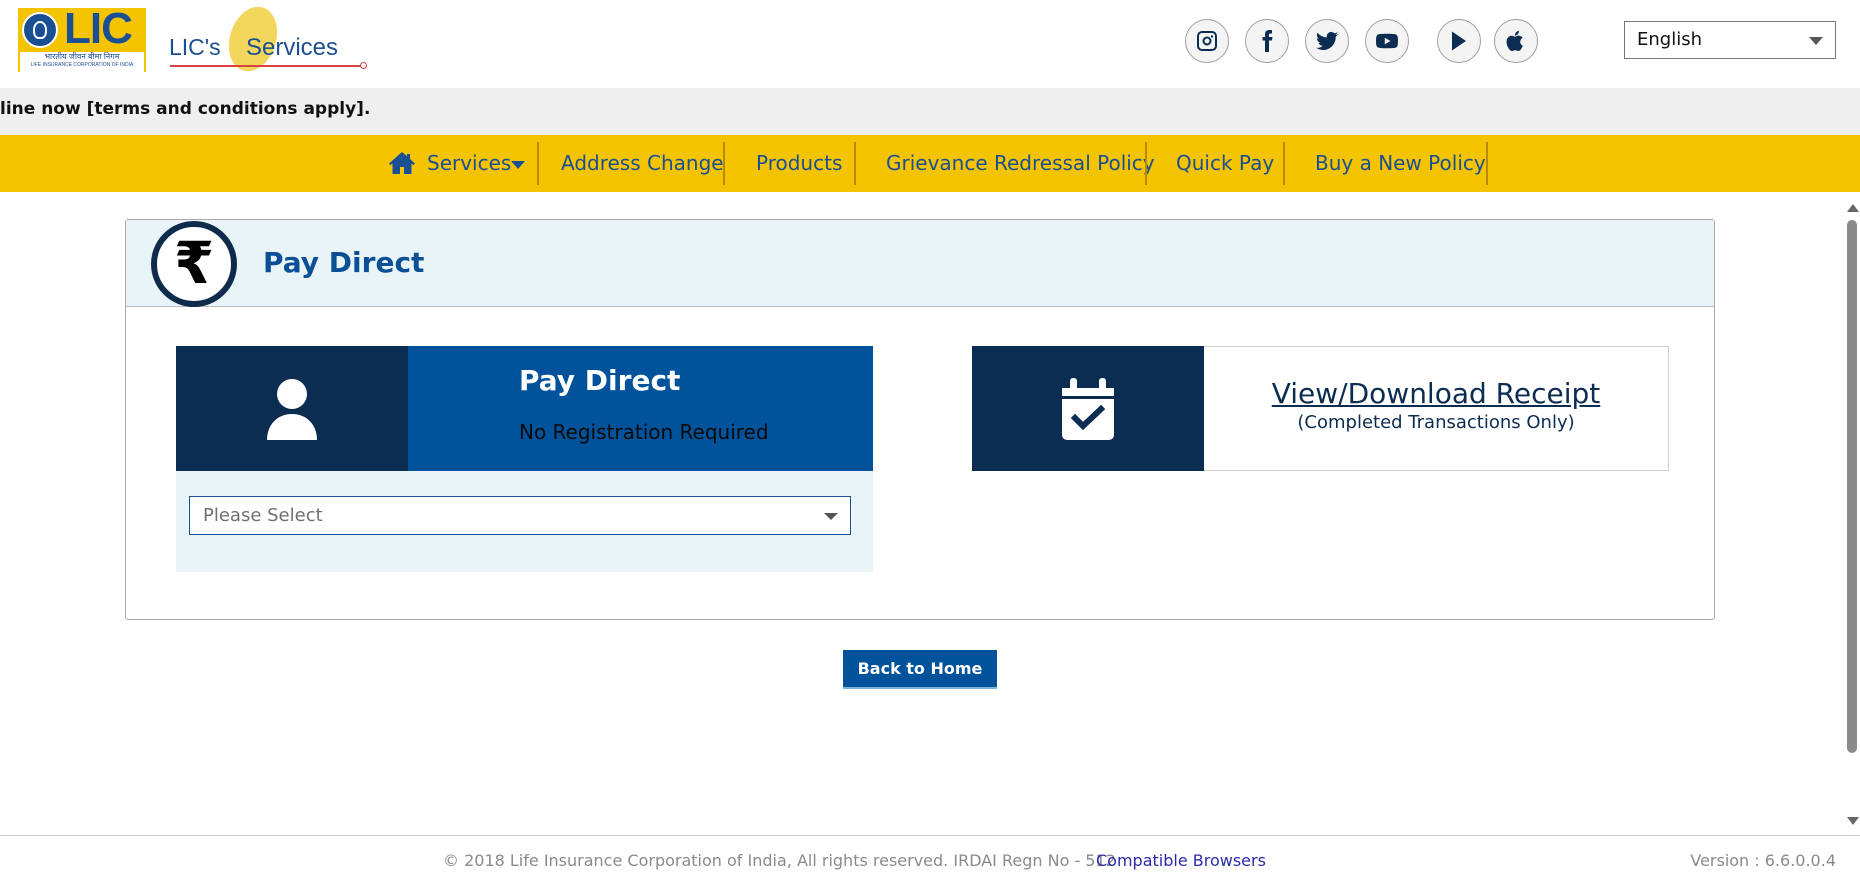 The width and height of the screenshot is (1860, 885). I want to click on nav-address-change: Address Change, so click(642, 163).